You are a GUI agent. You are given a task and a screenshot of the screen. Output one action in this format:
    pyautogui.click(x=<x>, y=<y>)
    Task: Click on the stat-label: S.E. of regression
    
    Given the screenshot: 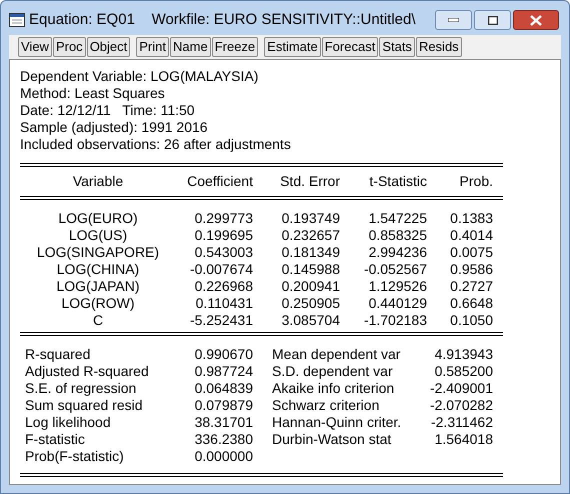 What is the action you would take?
    pyautogui.click(x=81, y=388)
    